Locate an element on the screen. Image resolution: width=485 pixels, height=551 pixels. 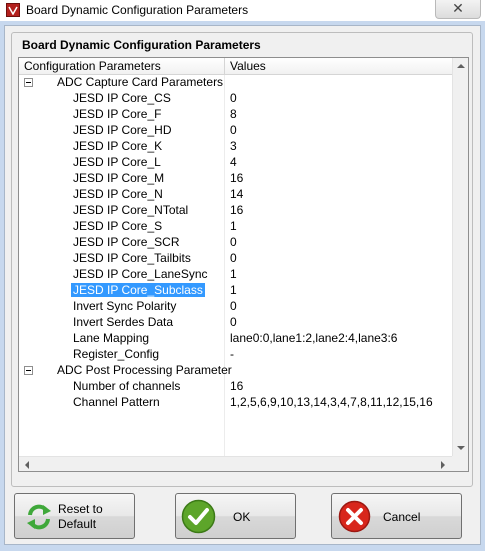
group-label: ADC Post Processing Parameter is located at coordinates (144, 370).